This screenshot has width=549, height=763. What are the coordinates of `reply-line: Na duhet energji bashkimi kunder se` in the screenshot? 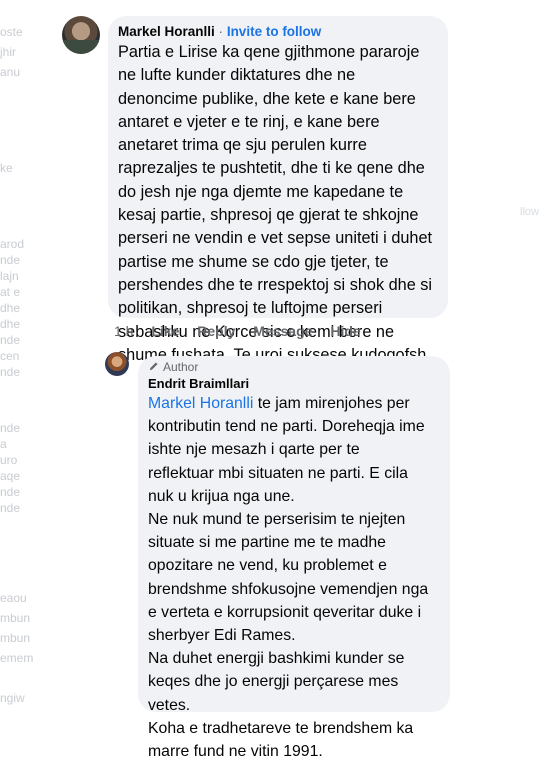 It's located at (276, 659).